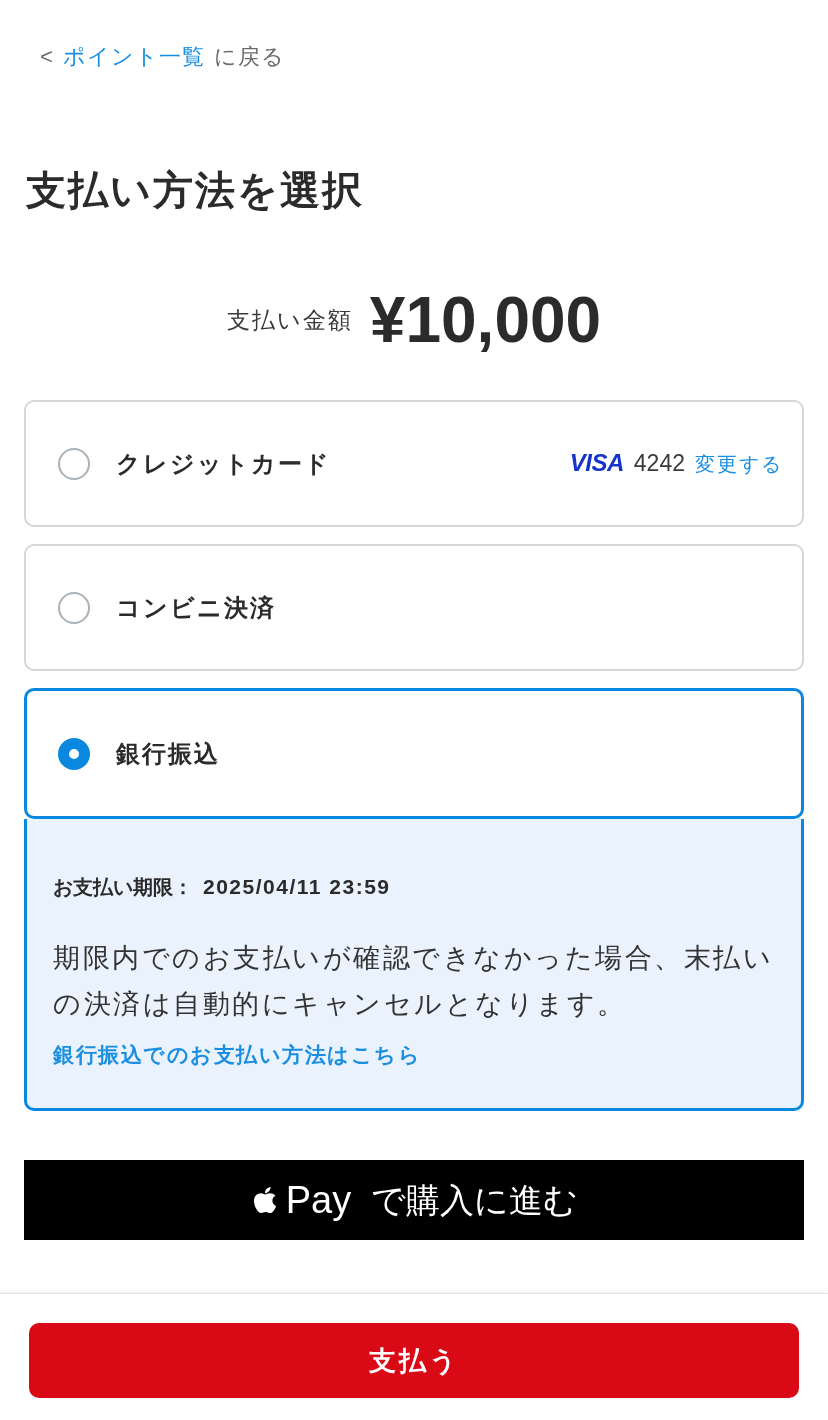 This screenshot has height=1420, width=828. Describe the element at coordinates (223, 463) in the screenshot. I see `option-label: クレジットカード` at that location.